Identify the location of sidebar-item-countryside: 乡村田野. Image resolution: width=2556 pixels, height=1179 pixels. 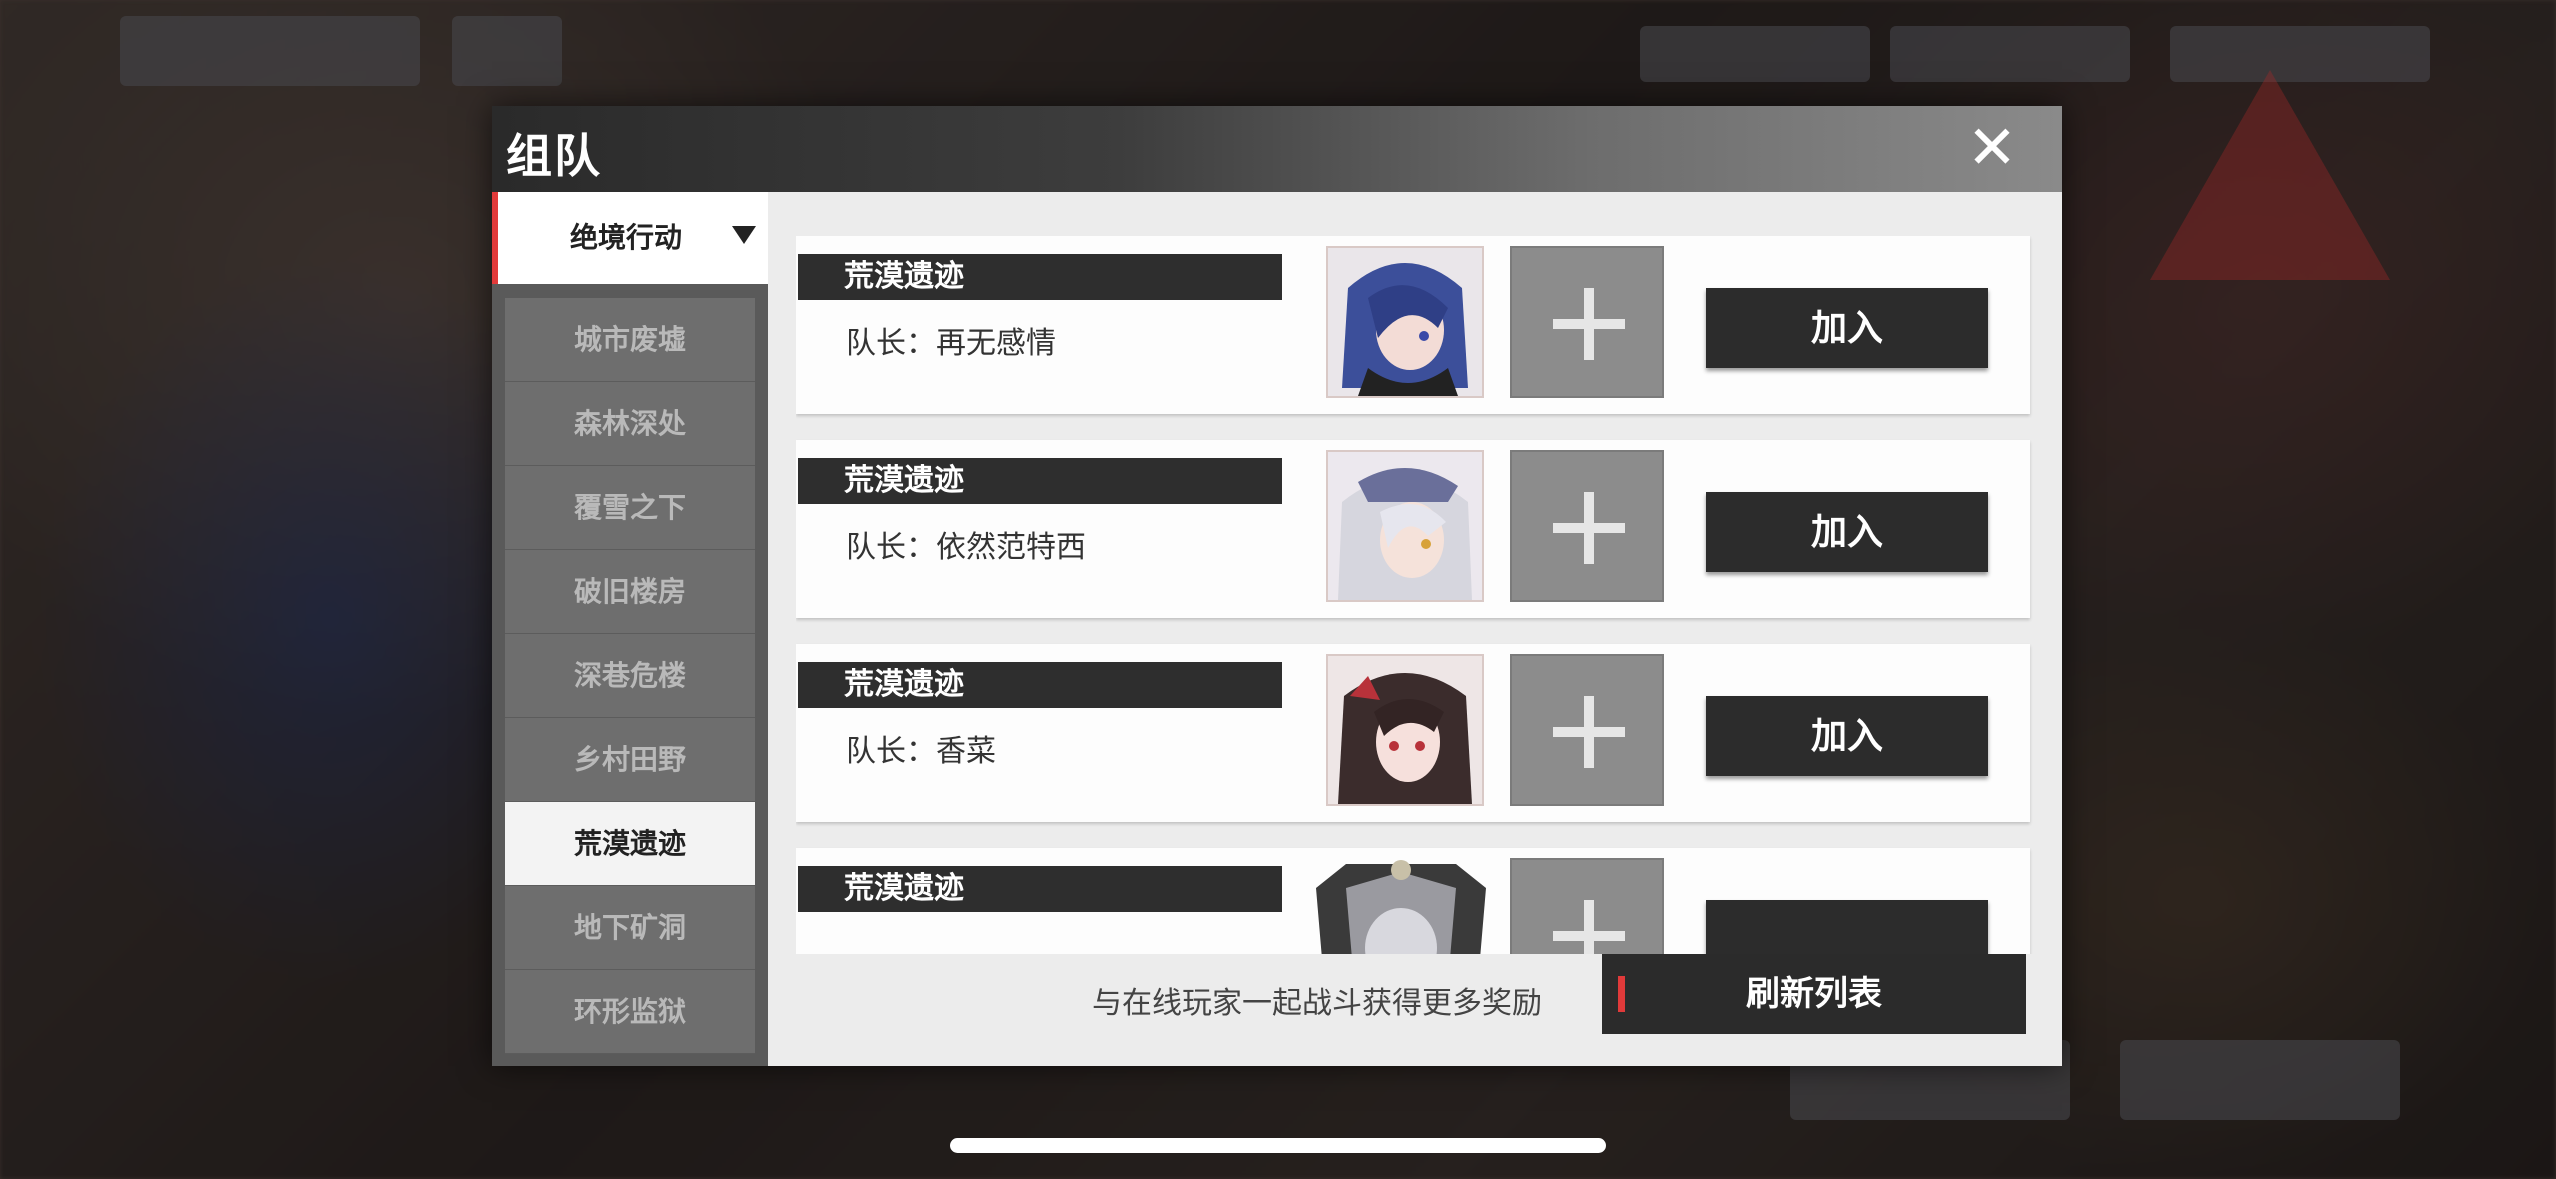
(630, 760).